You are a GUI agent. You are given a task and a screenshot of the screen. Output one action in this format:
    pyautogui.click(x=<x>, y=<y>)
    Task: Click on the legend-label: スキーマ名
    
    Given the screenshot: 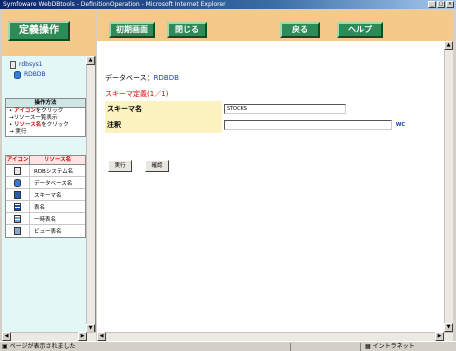 What is the action you would take?
    pyautogui.click(x=48, y=195)
    